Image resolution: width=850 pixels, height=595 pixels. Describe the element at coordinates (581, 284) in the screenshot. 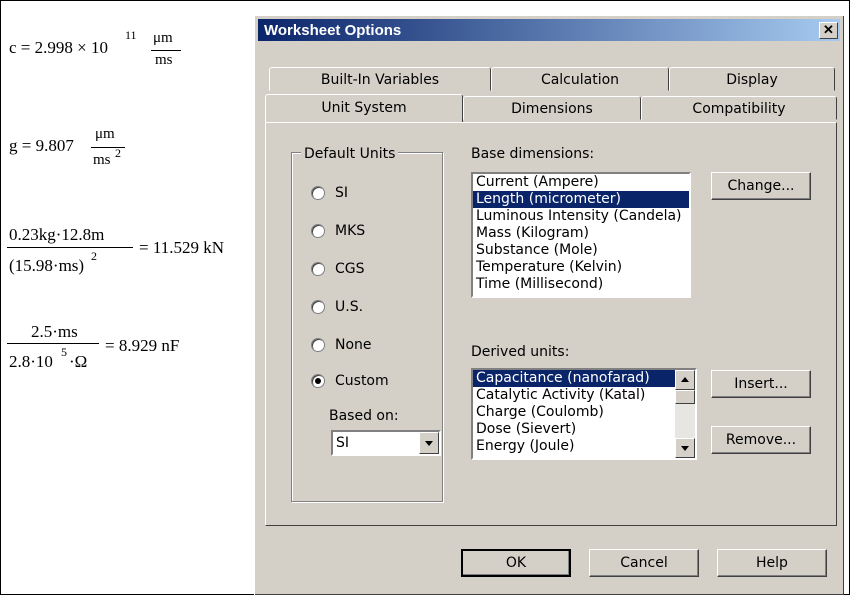

I see `list-item: Time (Millisecond)` at that location.